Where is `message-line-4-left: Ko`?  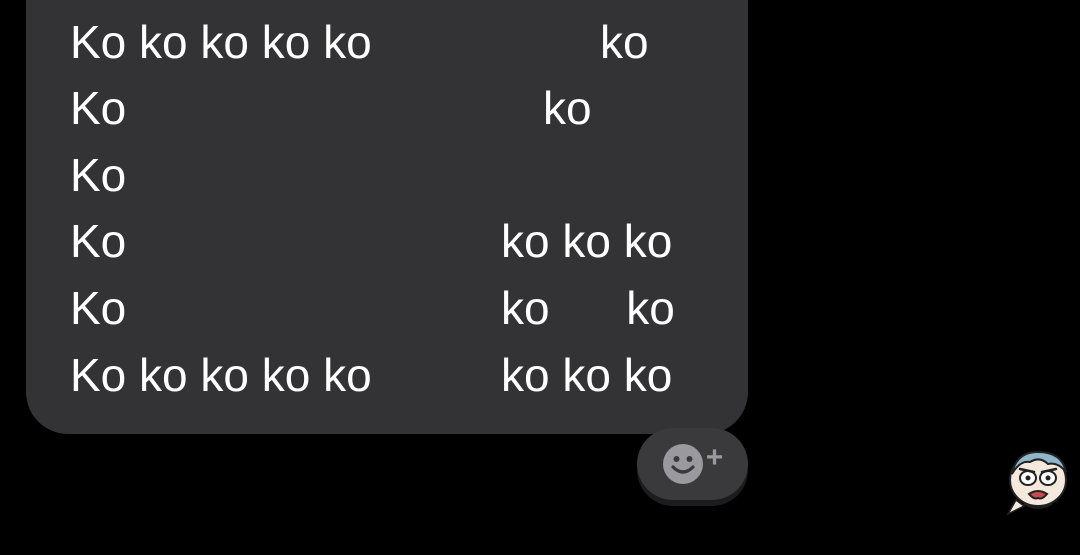
message-line-4-left: Ko is located at coordinates (98, 241).